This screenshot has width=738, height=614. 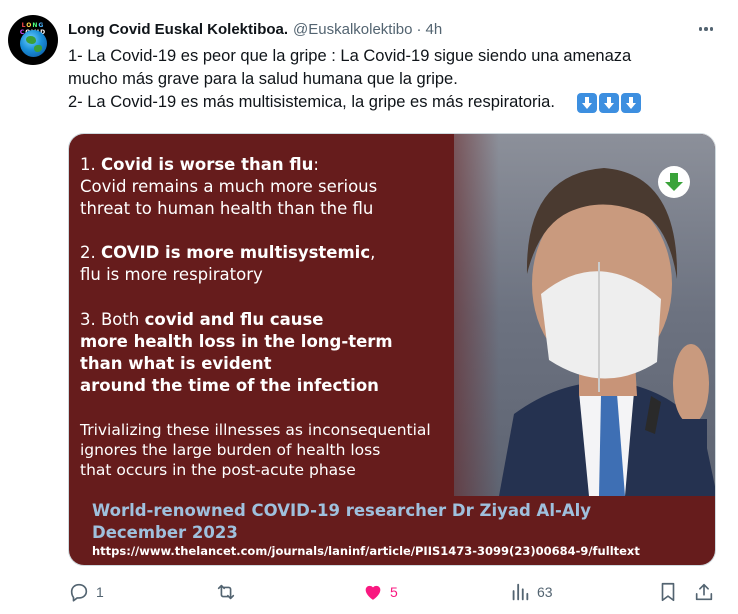 I want to click on reply-button: 1, so click(x=86, y=592).